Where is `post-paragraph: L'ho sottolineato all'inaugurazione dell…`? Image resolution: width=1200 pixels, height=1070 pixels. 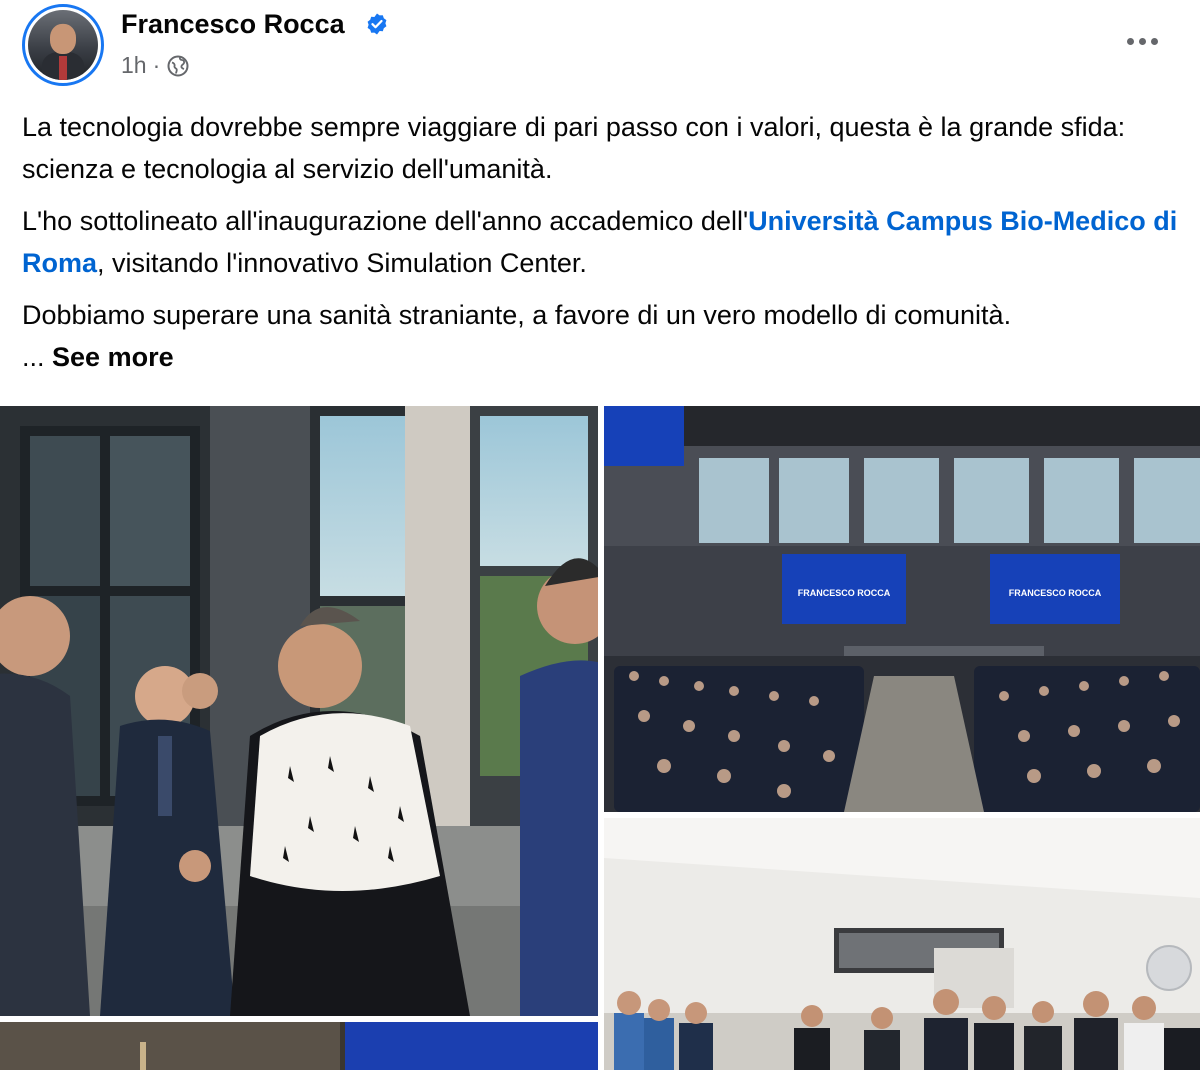
post-paragraph: L'ho sottolineato all'inaugurazione dell… is located at coordinates (602, 242).